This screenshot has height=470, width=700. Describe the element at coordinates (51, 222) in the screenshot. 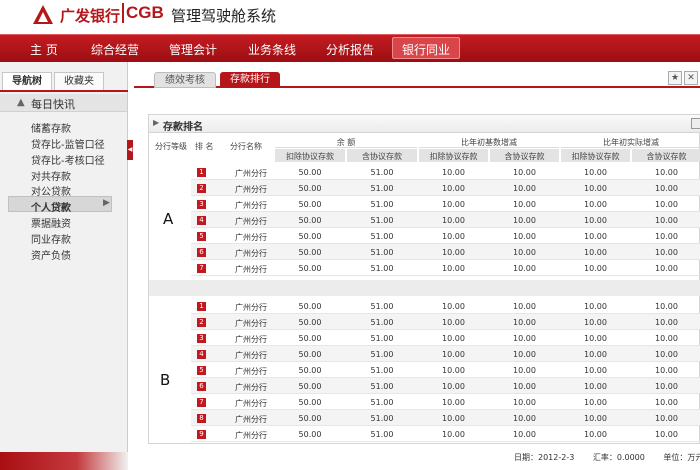

I see `menu-item-bill-financing: 票据融资` at that location.